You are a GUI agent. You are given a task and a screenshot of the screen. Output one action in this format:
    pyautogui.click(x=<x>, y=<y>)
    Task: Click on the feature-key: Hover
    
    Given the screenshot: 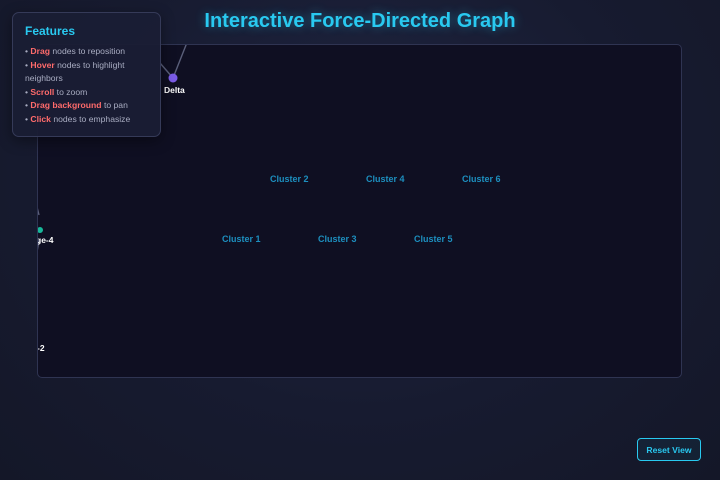 What is the action you would take?
    pyautogui.click(x=42, y=64)
    